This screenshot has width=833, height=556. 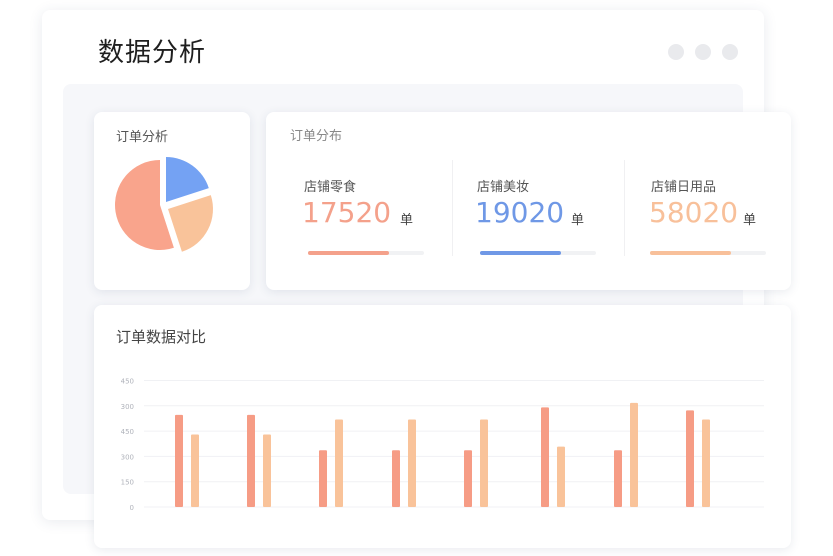 I want to click on stat-value: 19020, so click(x=520, y=212).